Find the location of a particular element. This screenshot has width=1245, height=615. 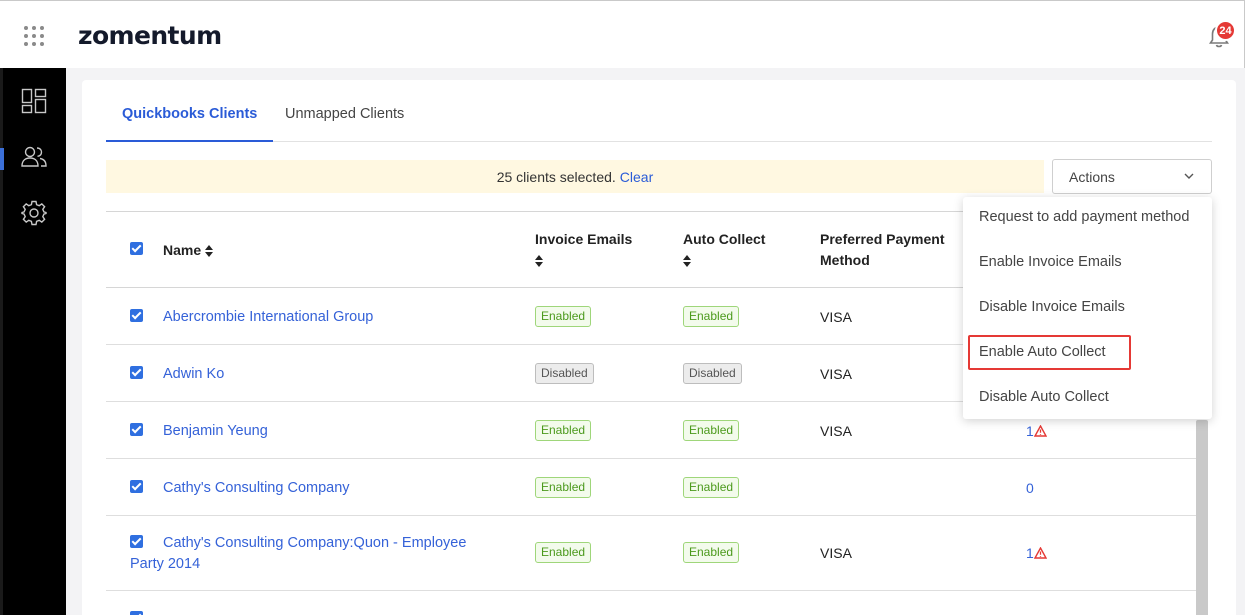

sidebar-item-dashboard is located at coordinates (34, 101).